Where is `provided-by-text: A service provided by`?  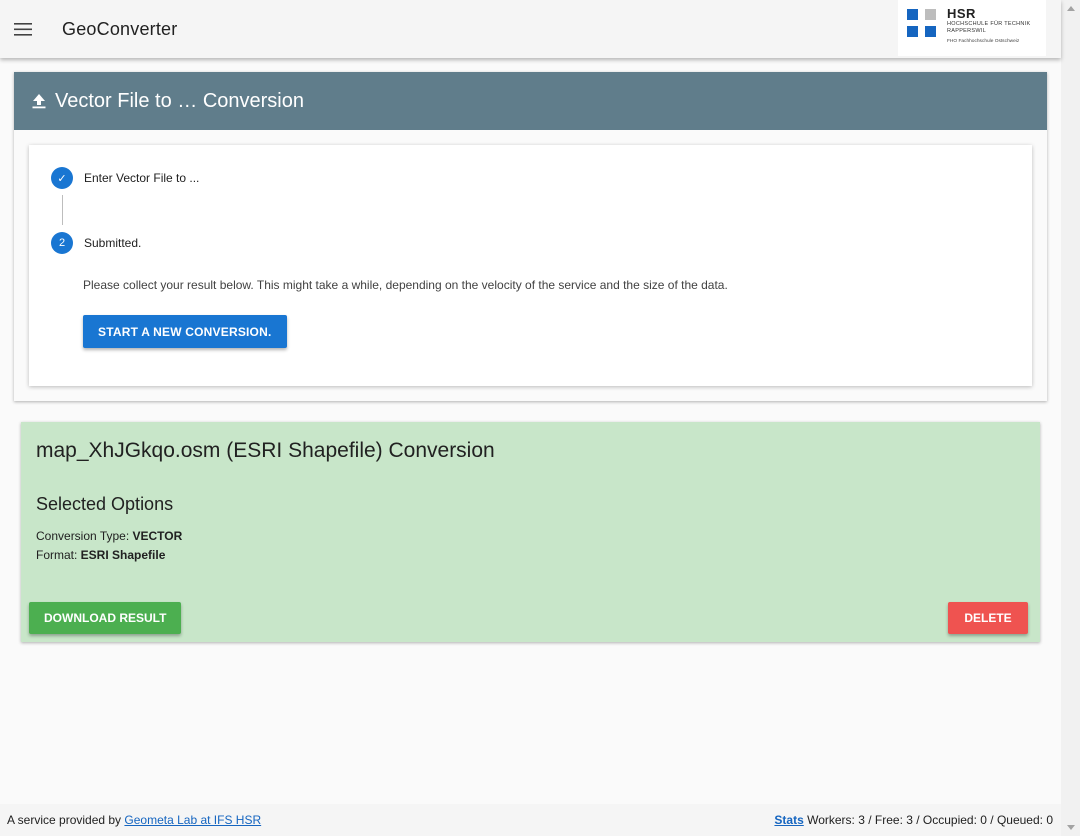
provided-by-text: A service provided by is located at coordinates (66, 820).